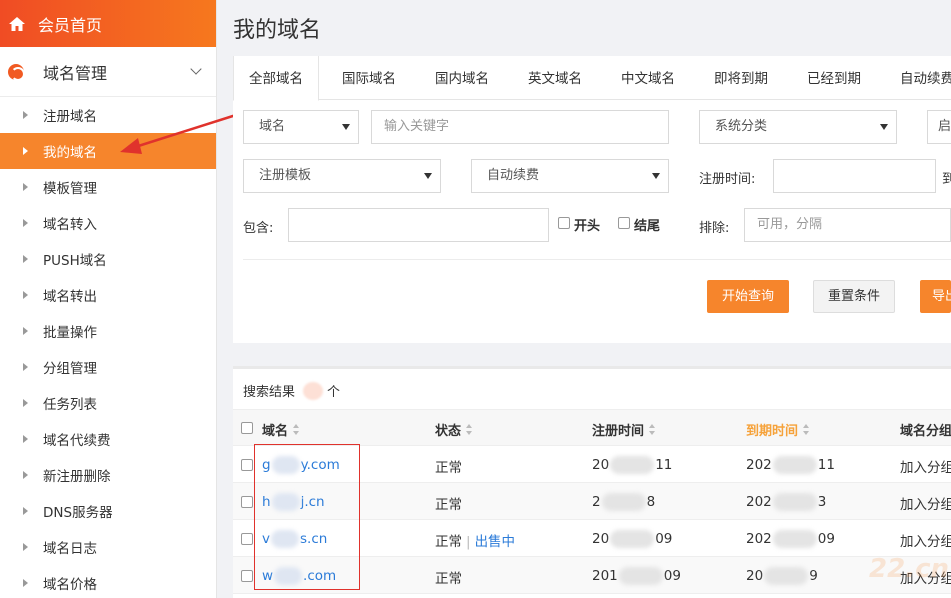 This screenshot has width=951, height=598. I want to click on col-group: 域名分组, so click(925, 429).